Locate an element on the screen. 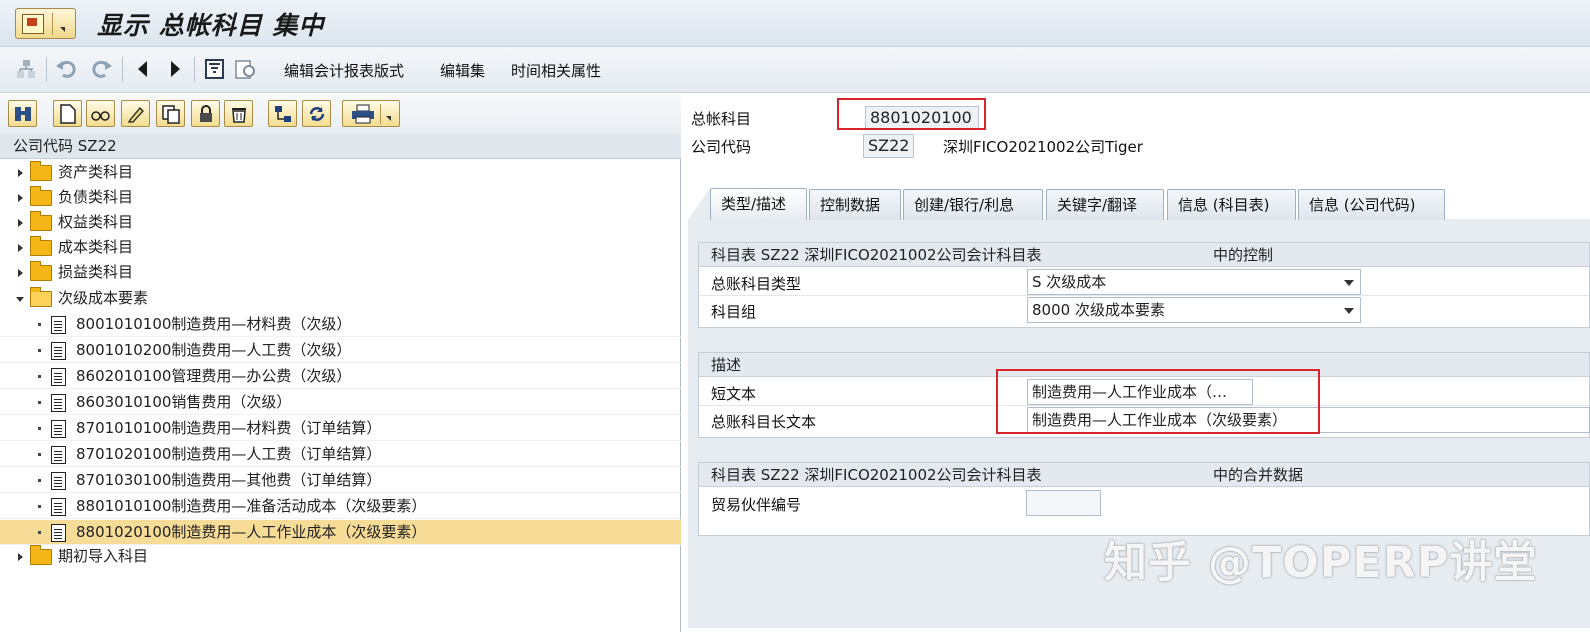 This screenshot has height=632, width=1590. tree-folder: 权益类科目 is located at coordinates (340, 222).